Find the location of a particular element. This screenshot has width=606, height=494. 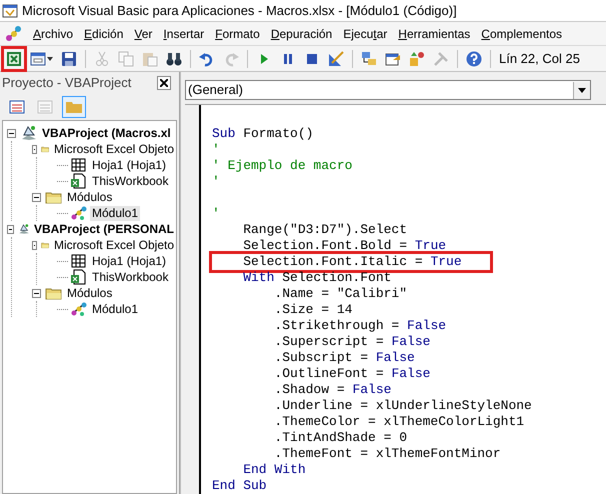

tools-icon is located at coordinates (441, 58).